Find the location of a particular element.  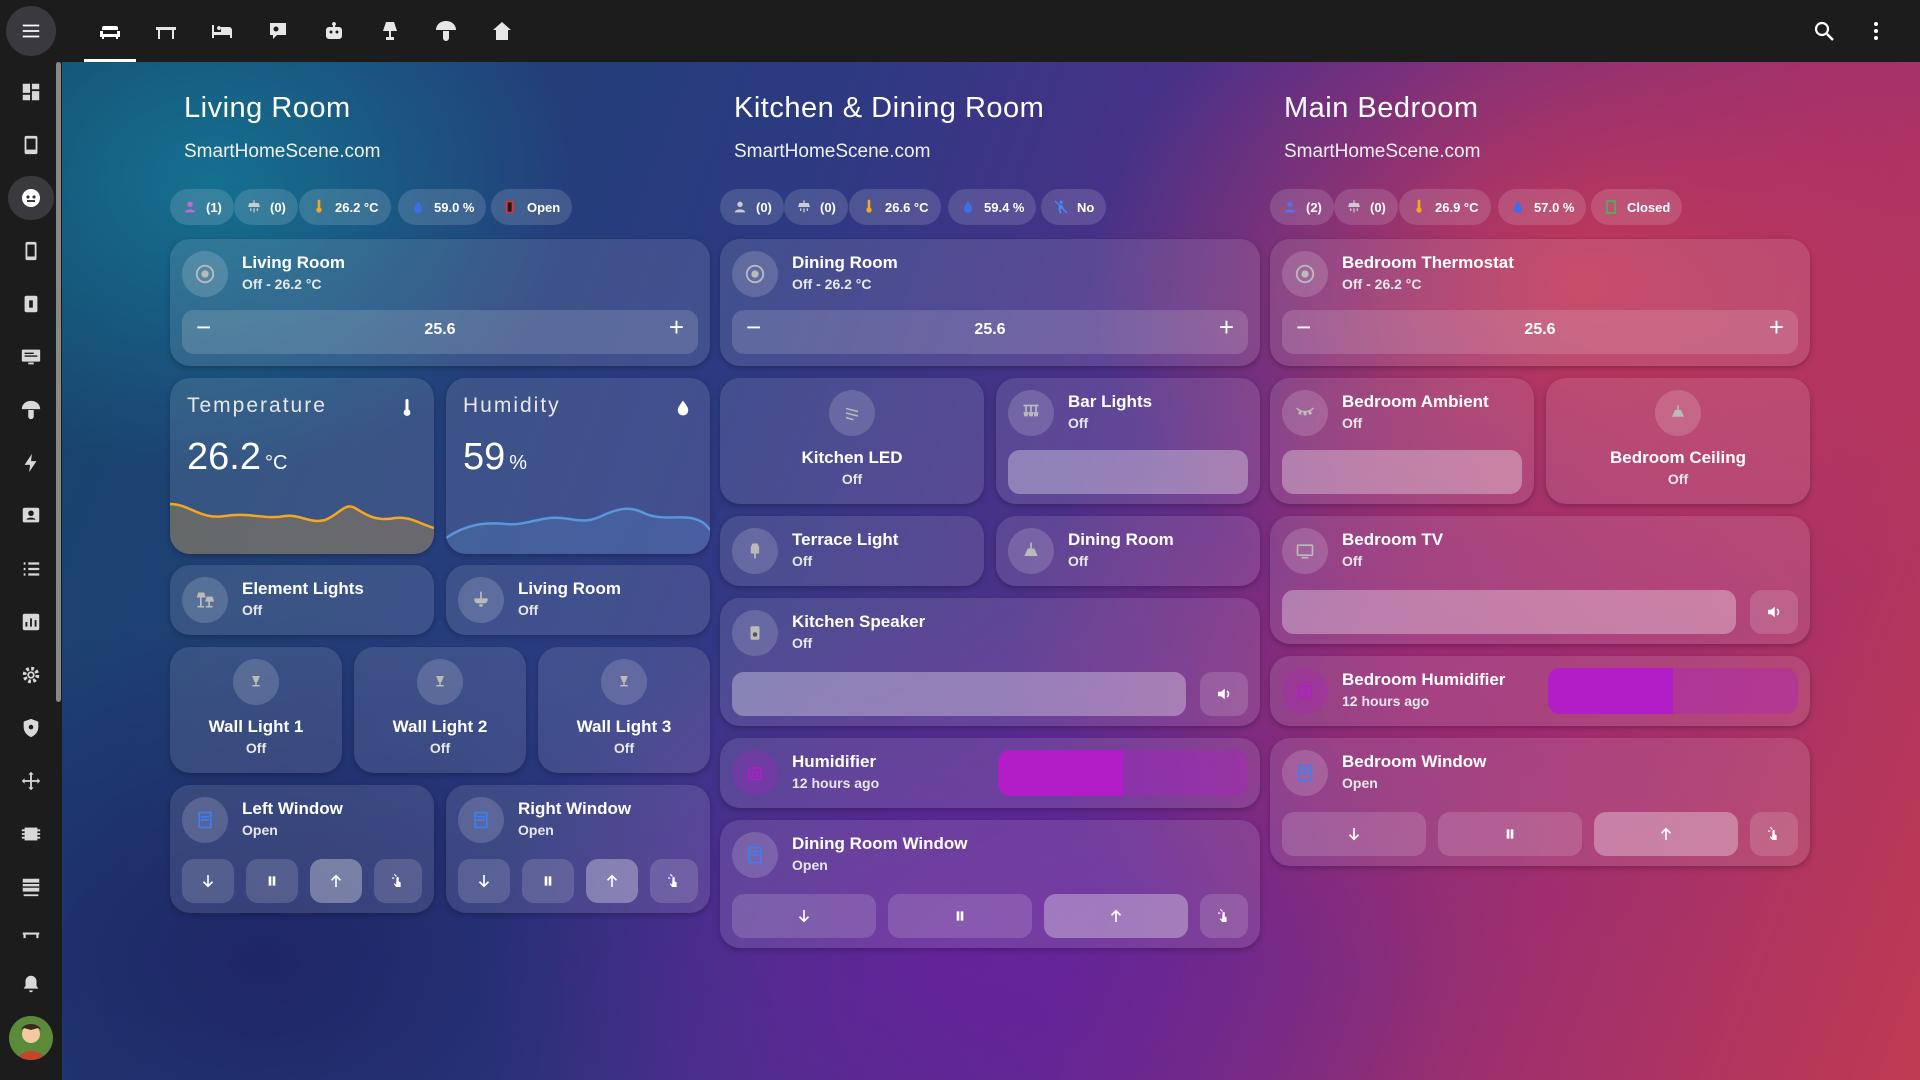

chip-temperature: 26.6 °C is located at coordinates (895, 207).